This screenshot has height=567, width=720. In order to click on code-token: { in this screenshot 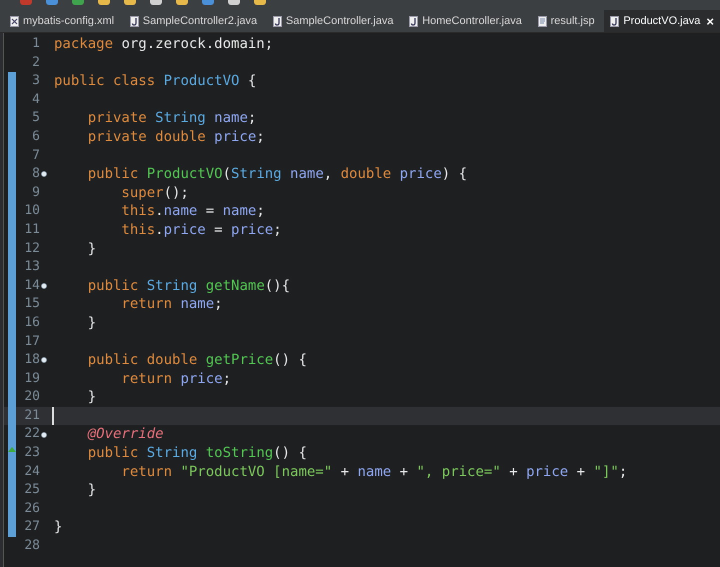, I will do `click(251, 81)`.